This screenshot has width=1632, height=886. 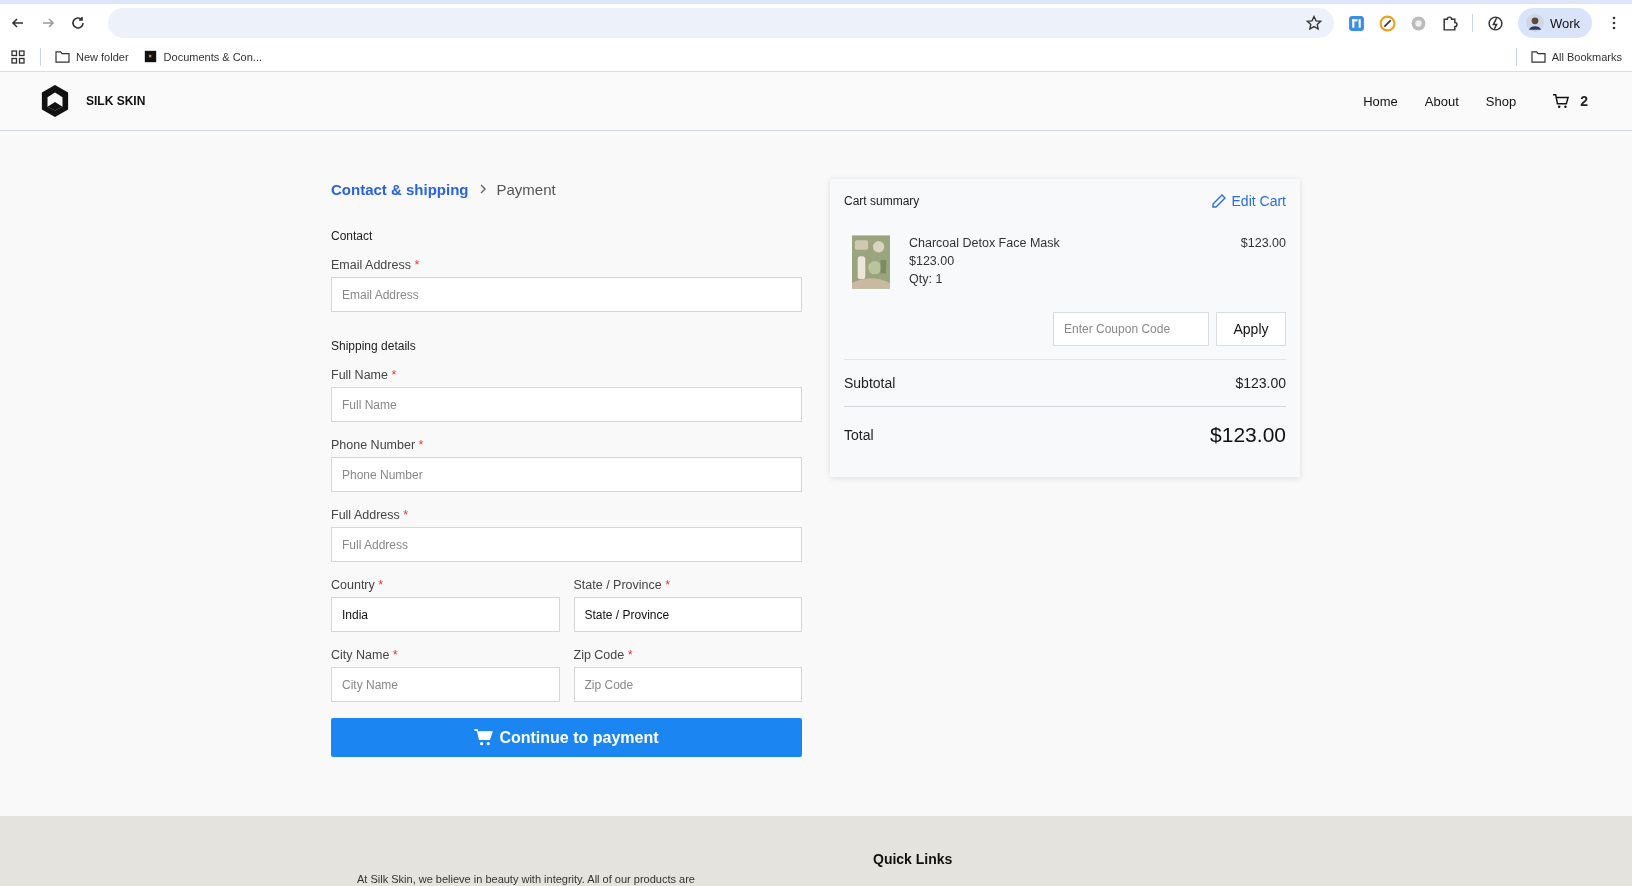 What do you see at coordinates (870, 383) in the screenshot?
I see `subtotal-label: Subtotal` at bounding box center [870, 383].